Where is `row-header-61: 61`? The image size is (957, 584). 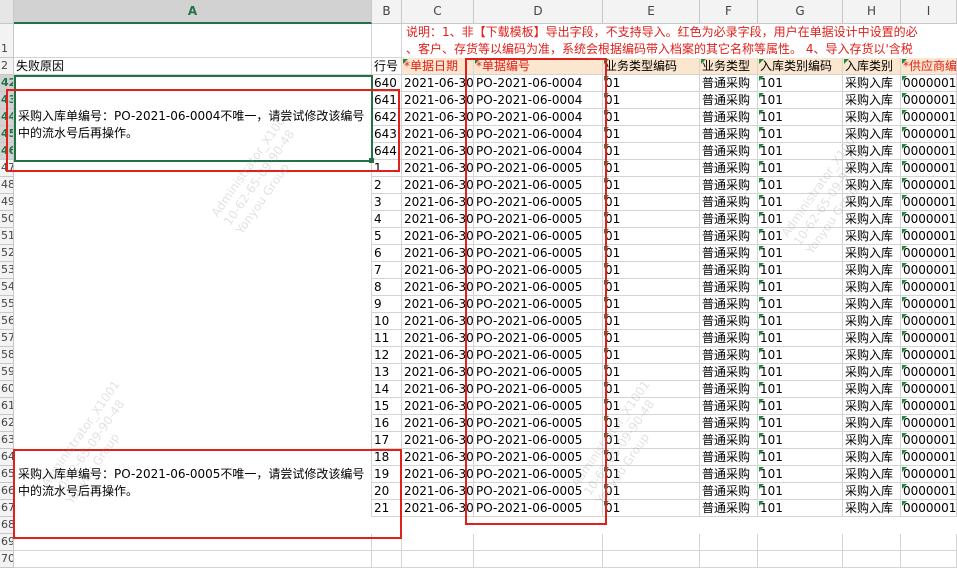 row-header-61: 61 is located at coordinates (7, 406).